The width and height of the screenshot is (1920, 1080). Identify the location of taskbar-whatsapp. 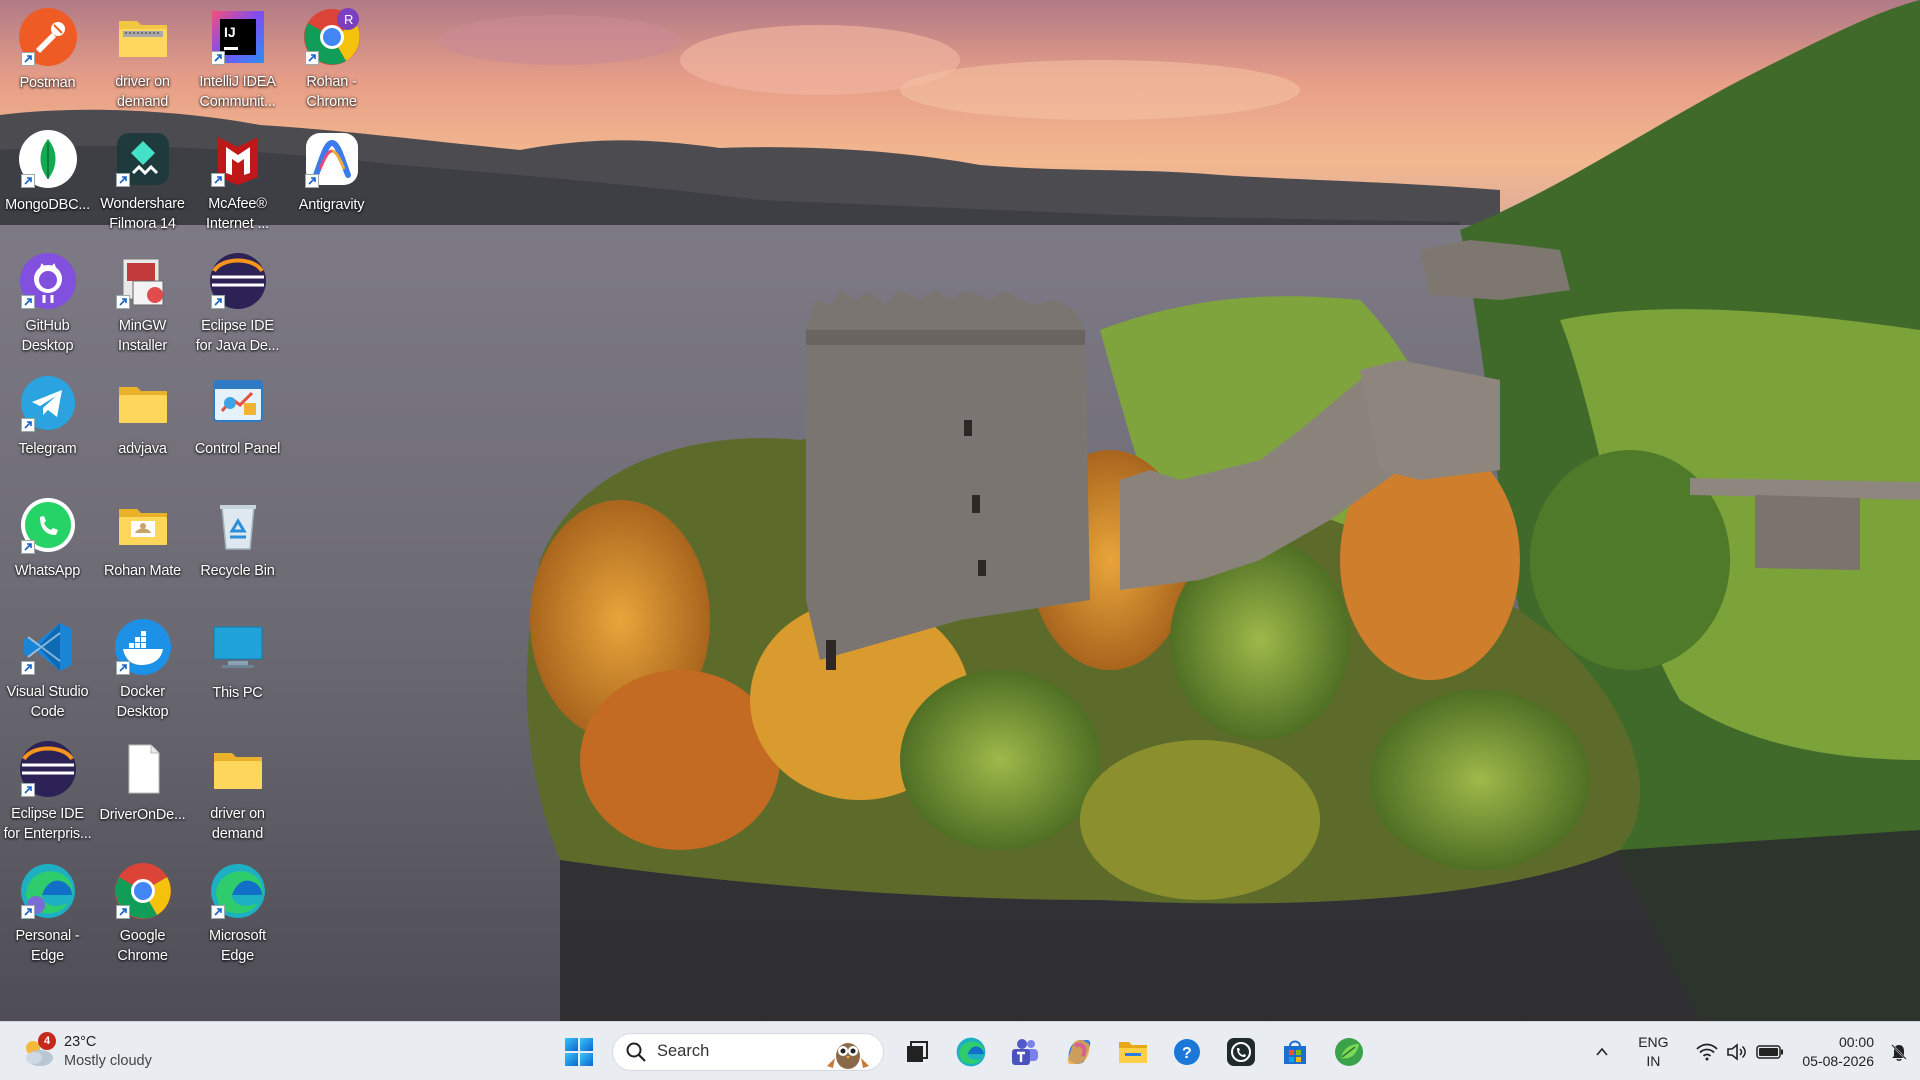
(1241, 1052).